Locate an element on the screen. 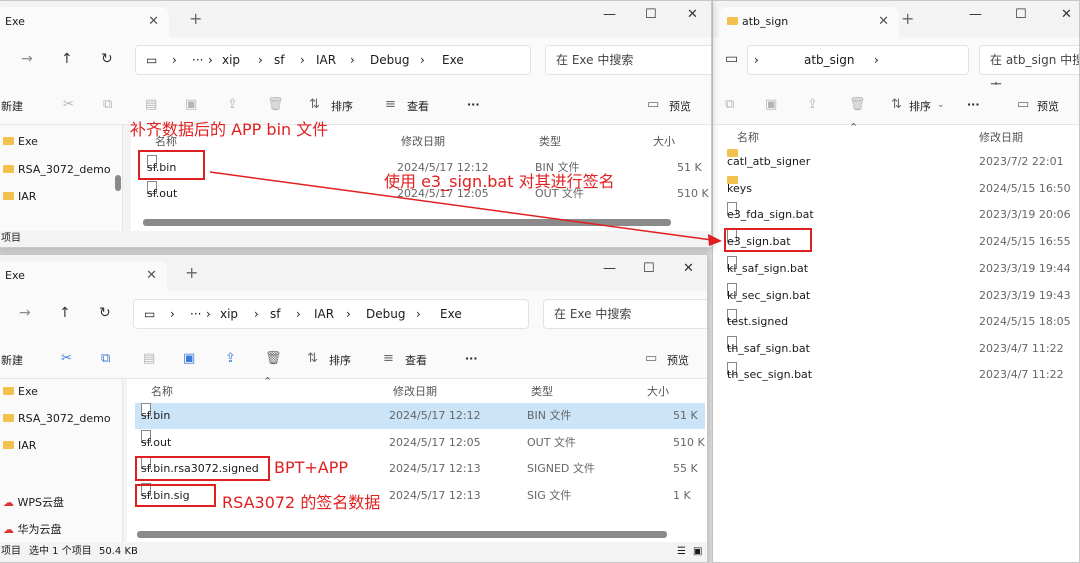  list-item: catl_atb_signer 2023/7/2 22:01 is located at coordinates (901, 162).